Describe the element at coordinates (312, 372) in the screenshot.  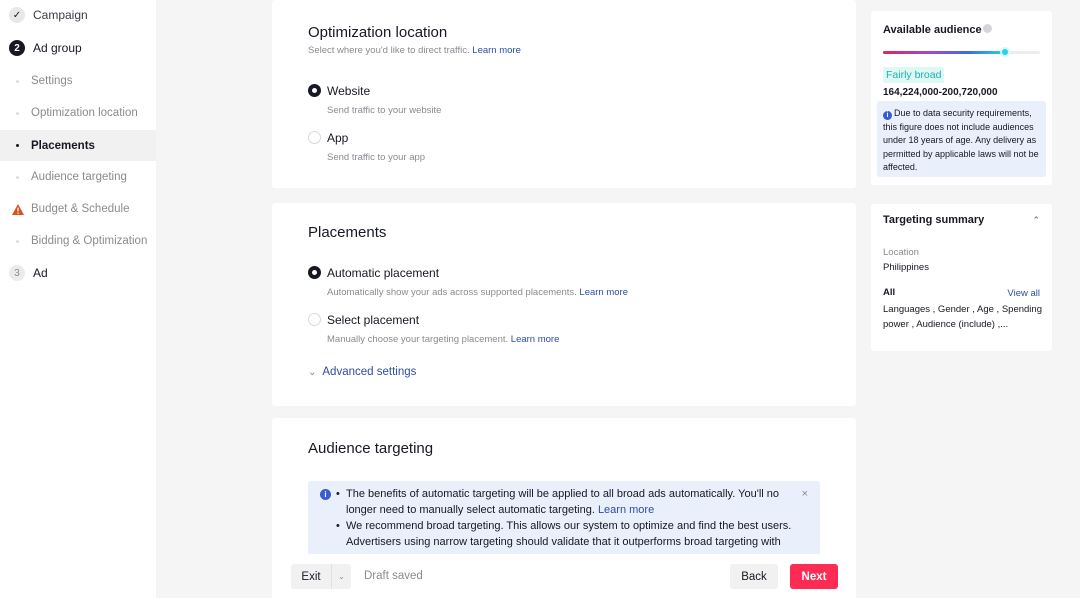
I see `double-chevron-down-icon: ⌄` at that location.